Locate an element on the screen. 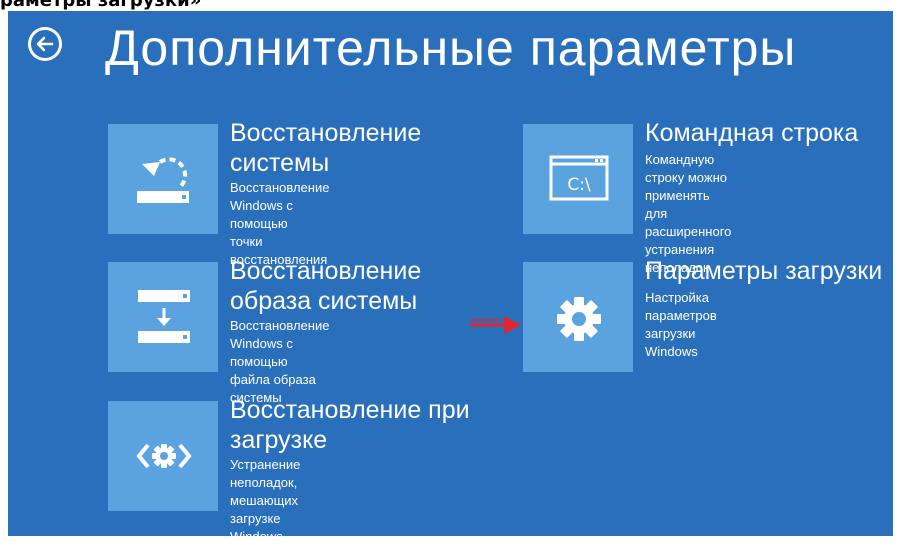  red-arrow-icon is located at coordinates (495, 325).